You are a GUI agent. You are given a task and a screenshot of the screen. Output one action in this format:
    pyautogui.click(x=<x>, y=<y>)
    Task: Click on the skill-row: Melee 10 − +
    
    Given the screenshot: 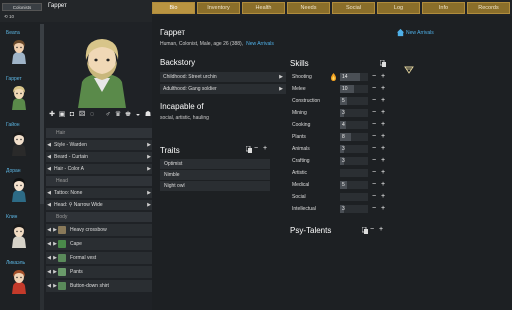 What is the action you would take?
    pyautogui.click(x=342, y=89)
    